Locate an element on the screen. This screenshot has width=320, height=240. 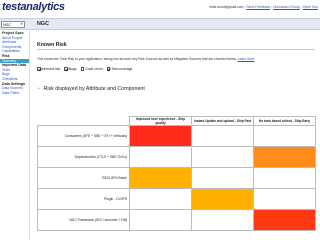
table-row: NGC Framework (IES Consumer + DB) is located at coordinates (176, 220).